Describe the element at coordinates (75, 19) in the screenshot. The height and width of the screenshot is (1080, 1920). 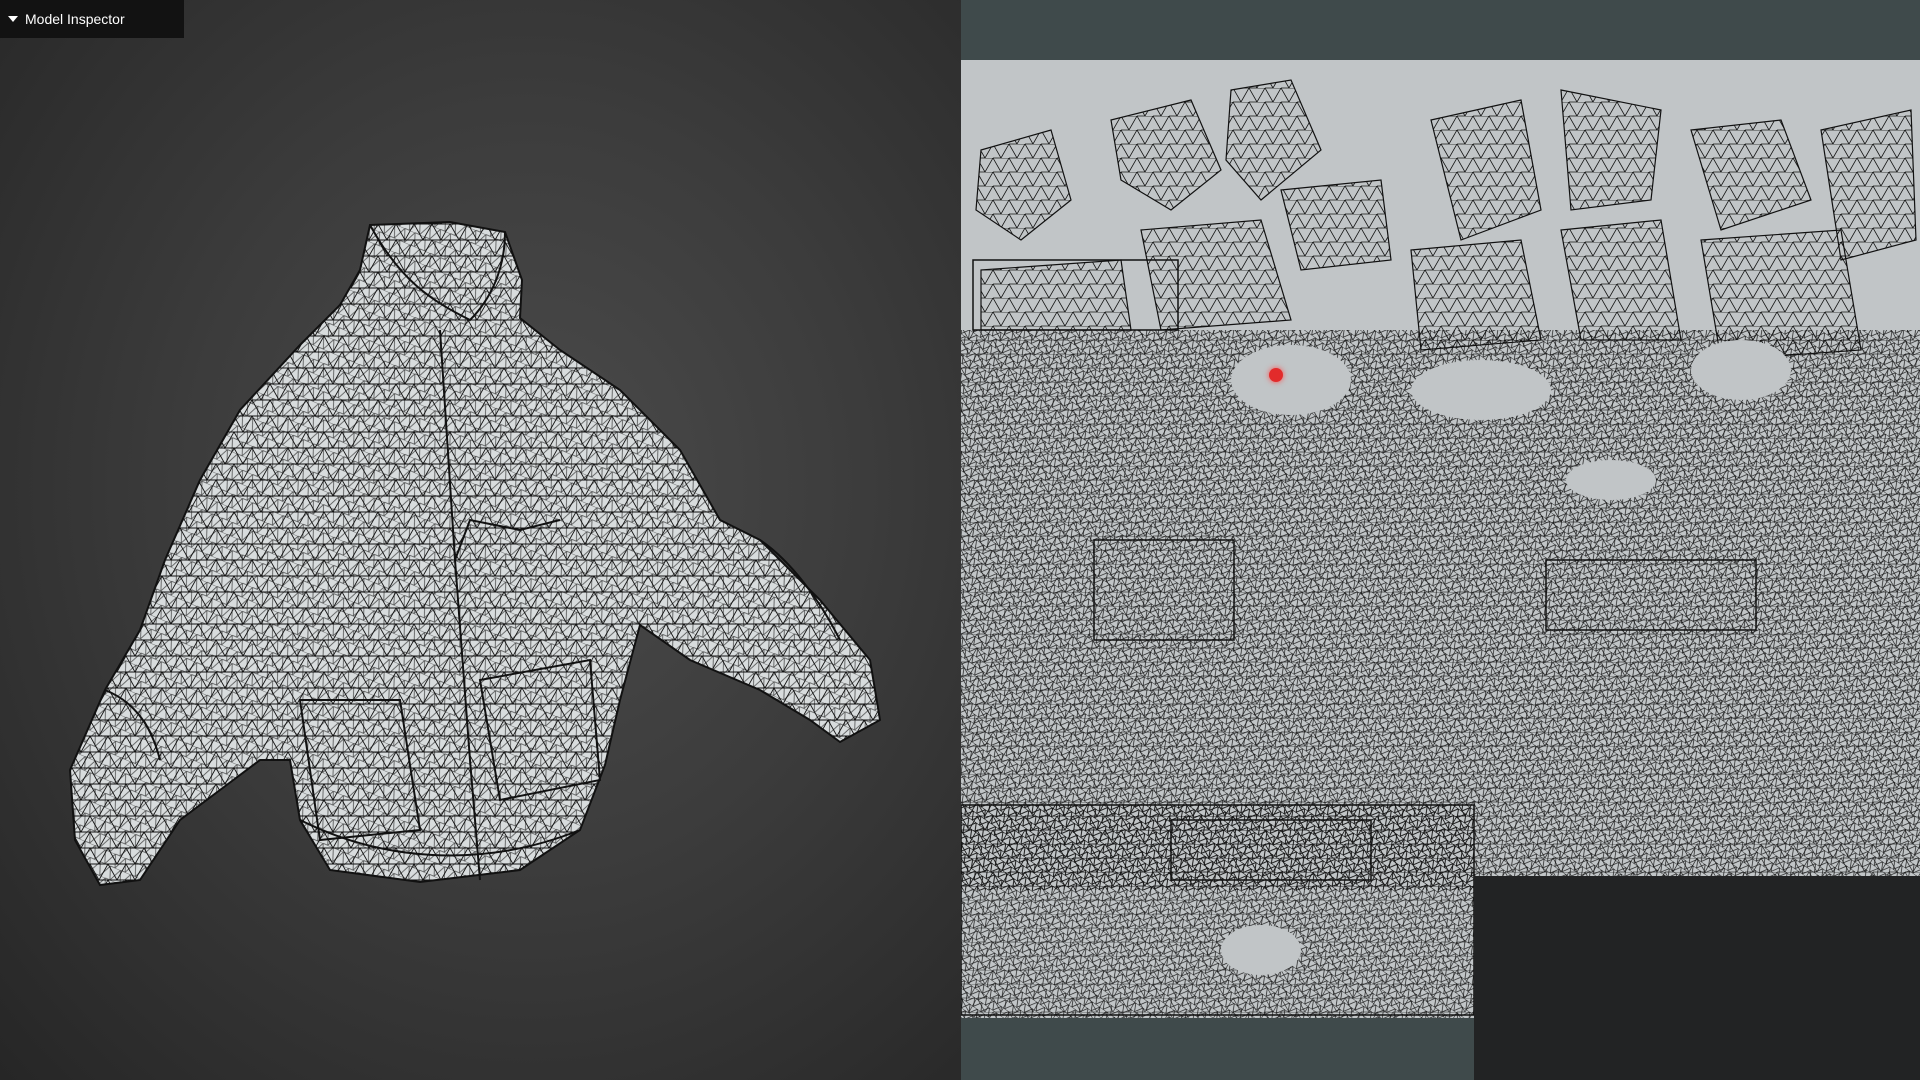
I see `model-inspector-title: Model Inspector` at that location.